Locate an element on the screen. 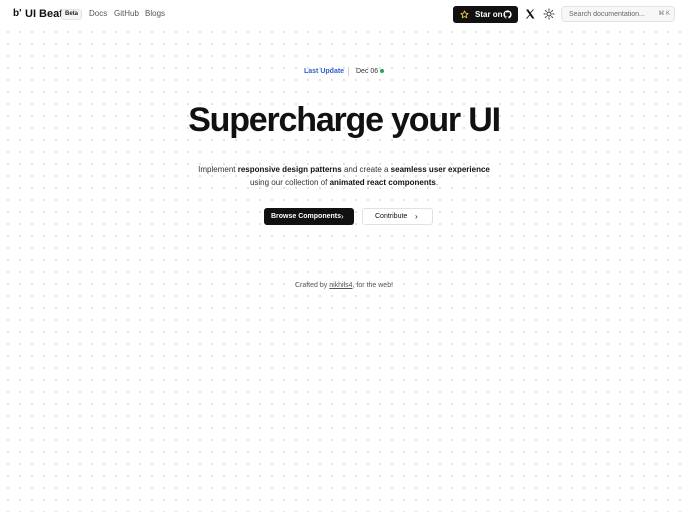 The height and width of the screenshot is (512, 688). search-shortcut: ⌘ K is located at coordinates (664, 14).